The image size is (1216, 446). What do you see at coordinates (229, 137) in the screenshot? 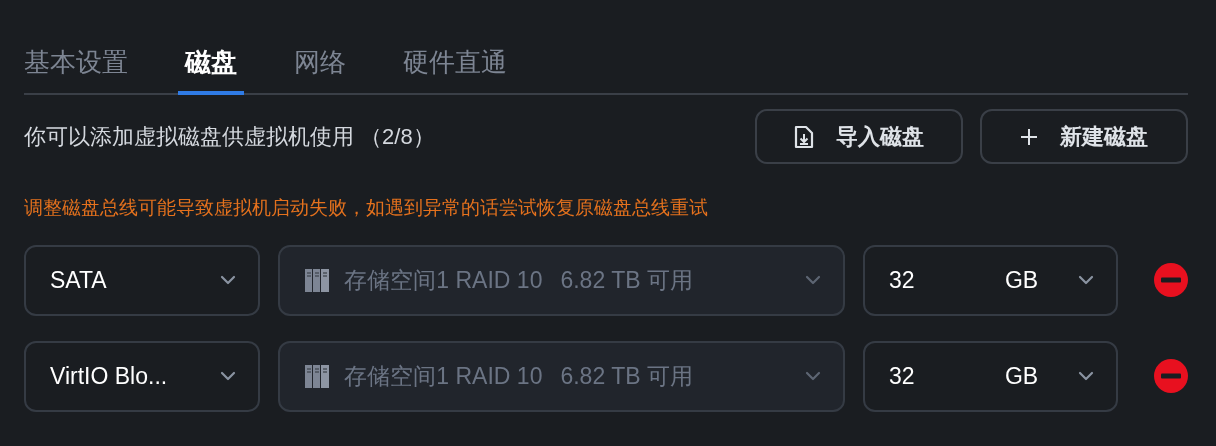
I see `intro-text: 你可以添加虚拟磁盘供虚拟机使用 （2/8）` at bounding box center [229, 137].